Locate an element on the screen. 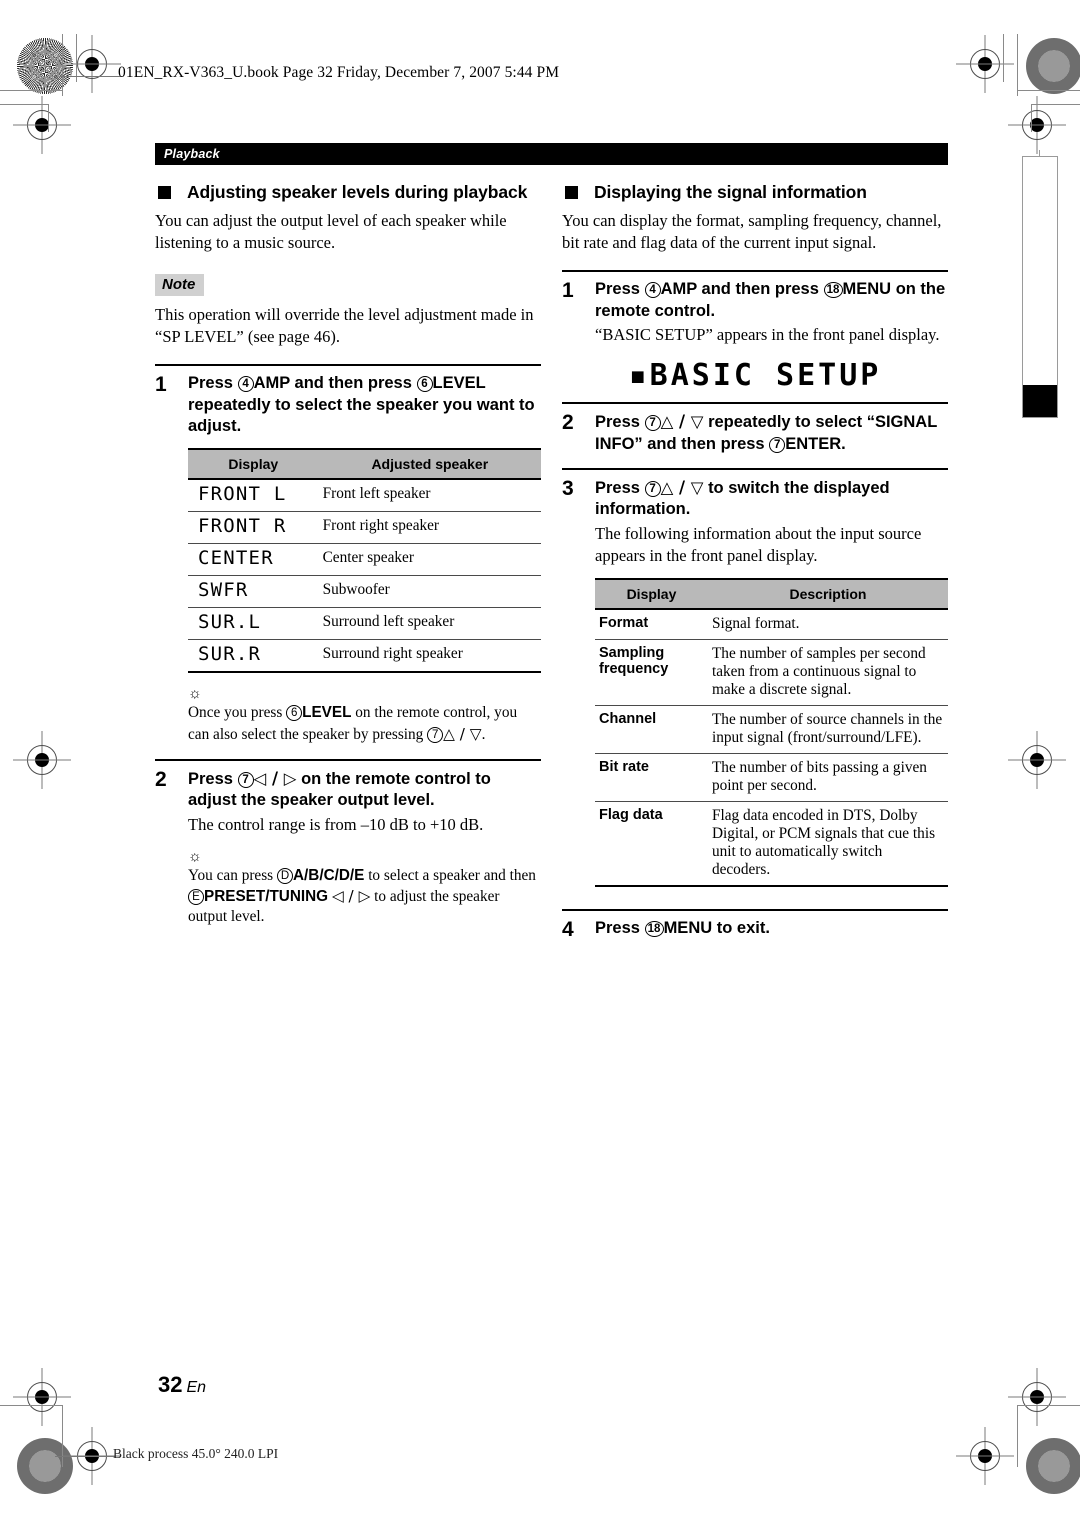 The width and height of the screenshot is (1080, 1528). crosshair-bottom-right is located at coordinates (985, 1456).